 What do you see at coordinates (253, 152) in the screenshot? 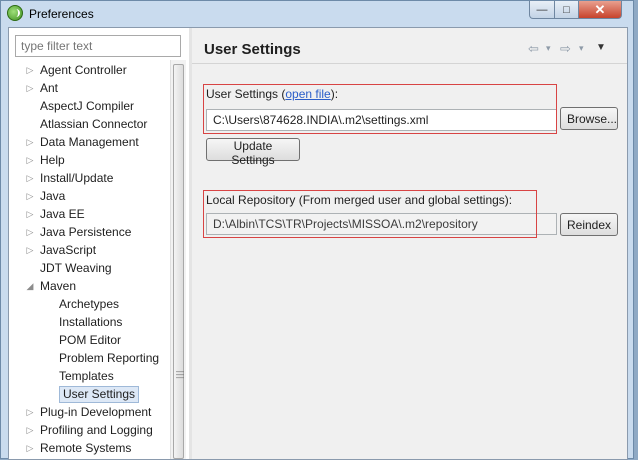
I see `update-settings-button: Update Settings` at bounding box center [253, 152].